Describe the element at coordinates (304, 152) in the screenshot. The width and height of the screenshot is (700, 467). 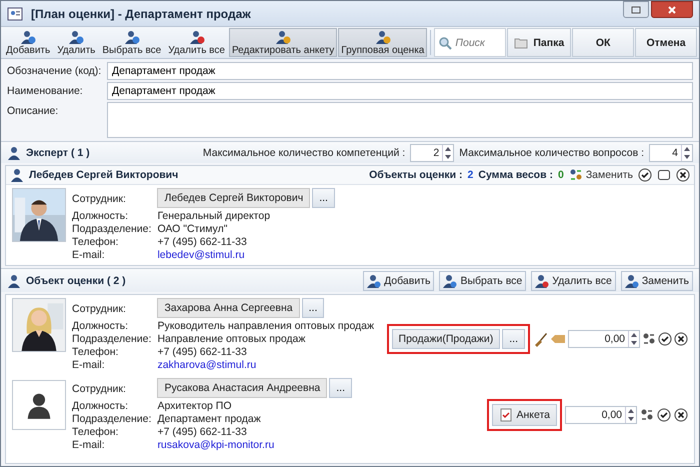
I see `setting-label: Максимальное количество компетенций :` at that location.